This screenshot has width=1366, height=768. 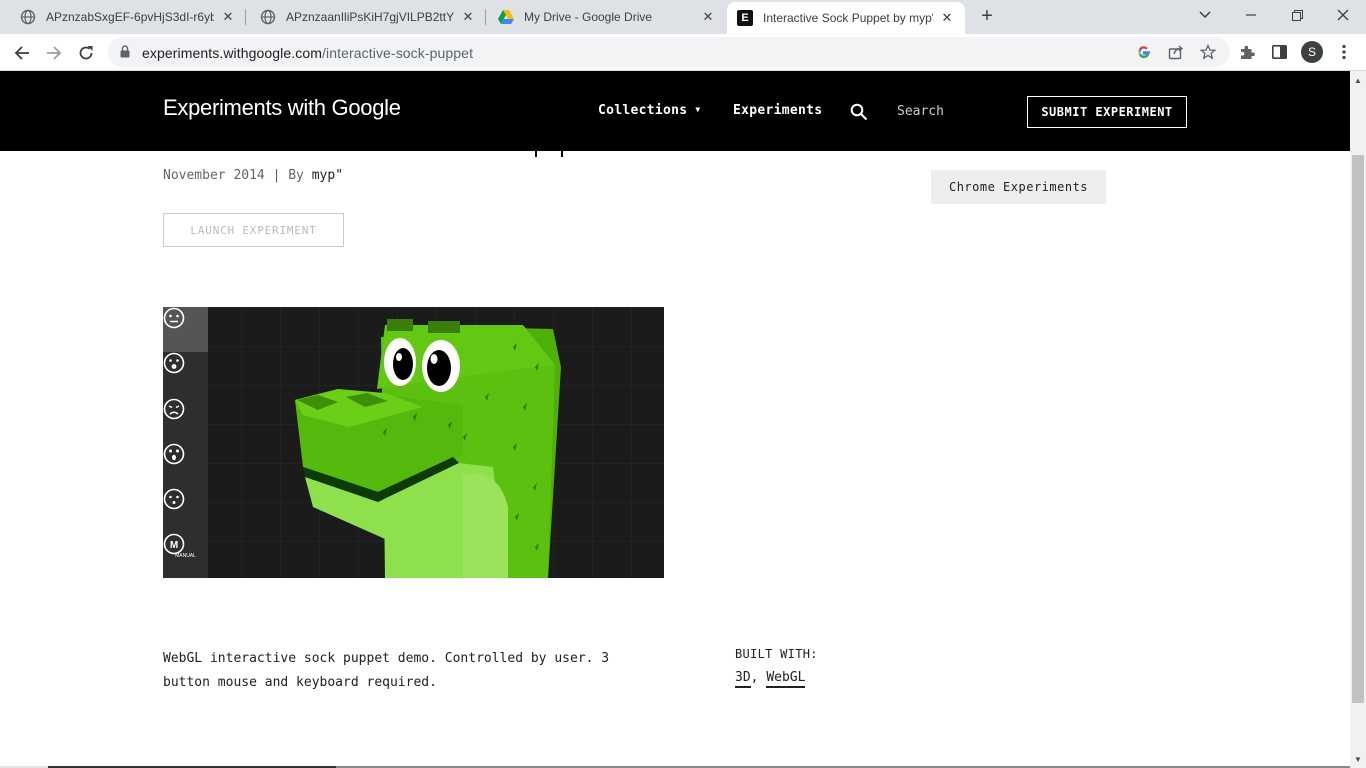 What do you see at coordinates (214, 175) in the screenshot?
I see `publish-date: November 2014` at bounding box center [214, 175].